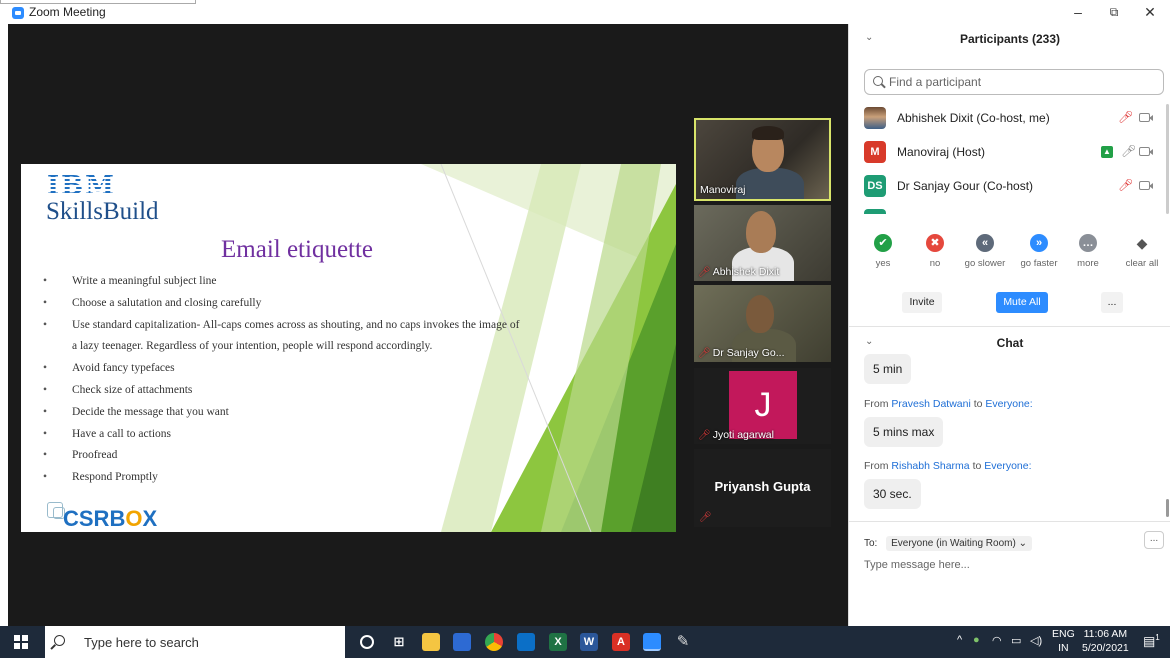  What do you see at coordinates (883, 251) in the screenshot?
I see `yes-reaction-button: ✔ yes` at bounding box center [883, 251].